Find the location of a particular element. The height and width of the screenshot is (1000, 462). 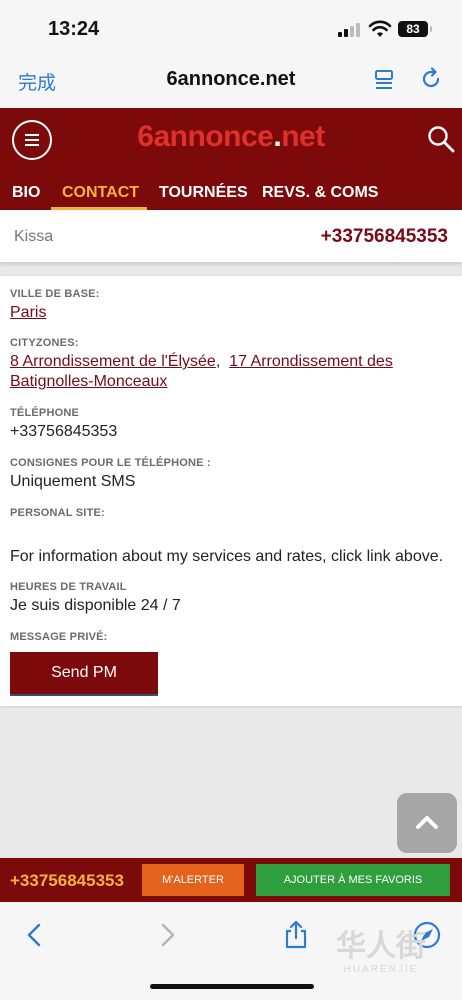

base-city-label: VILLE DE BASE: is located at coordinates (55, 294).